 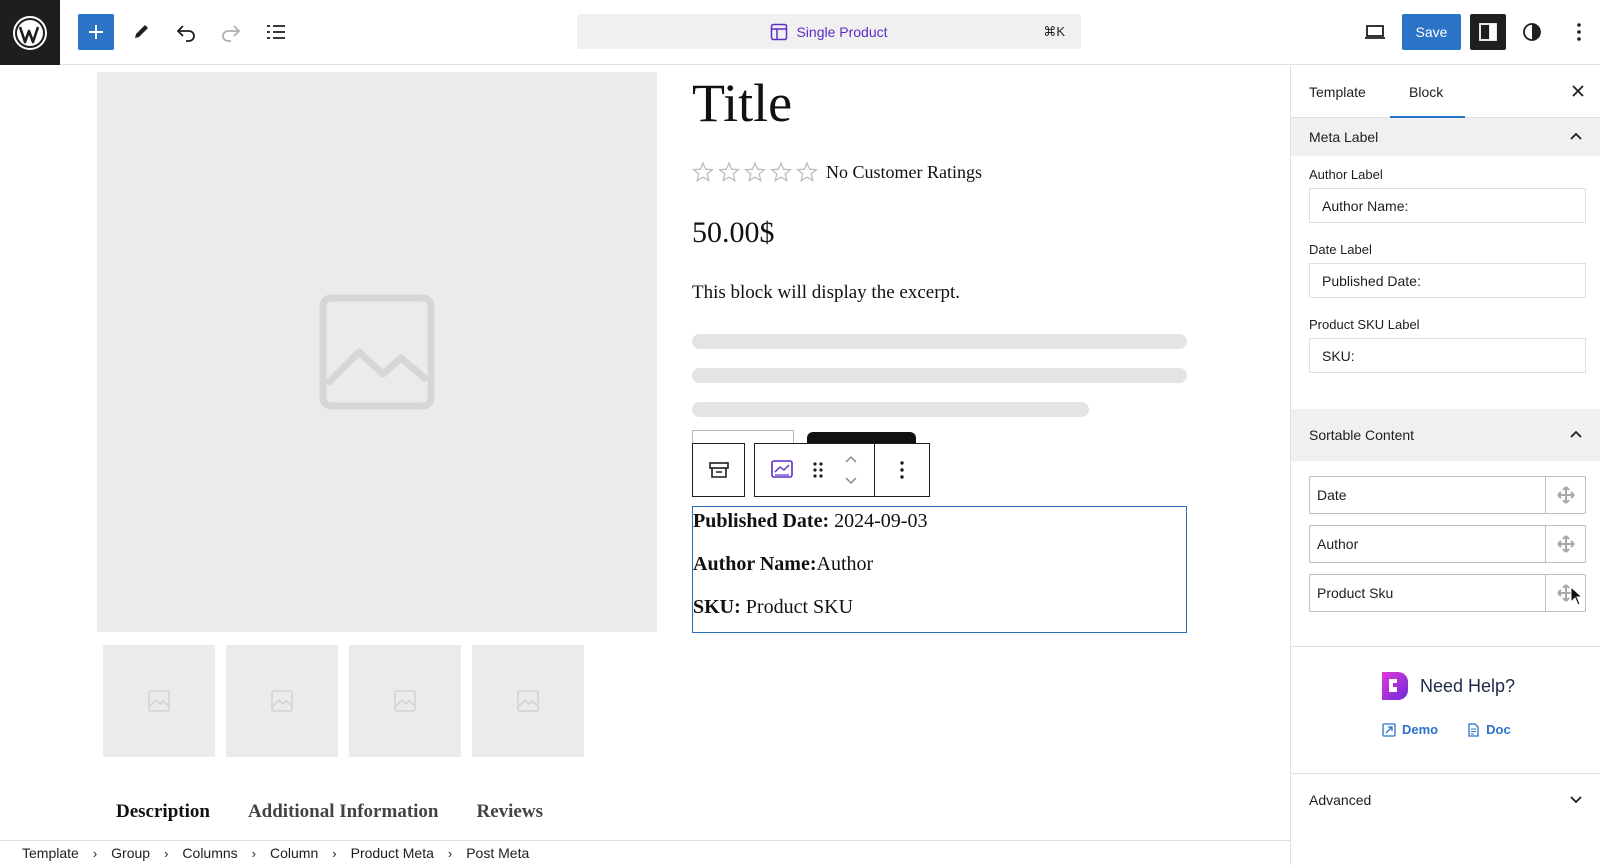 What do you see at coordinates (755, 564) in the screenshot?
I see `meta-author-label: Author Name:` at bounding box center [755, 564].